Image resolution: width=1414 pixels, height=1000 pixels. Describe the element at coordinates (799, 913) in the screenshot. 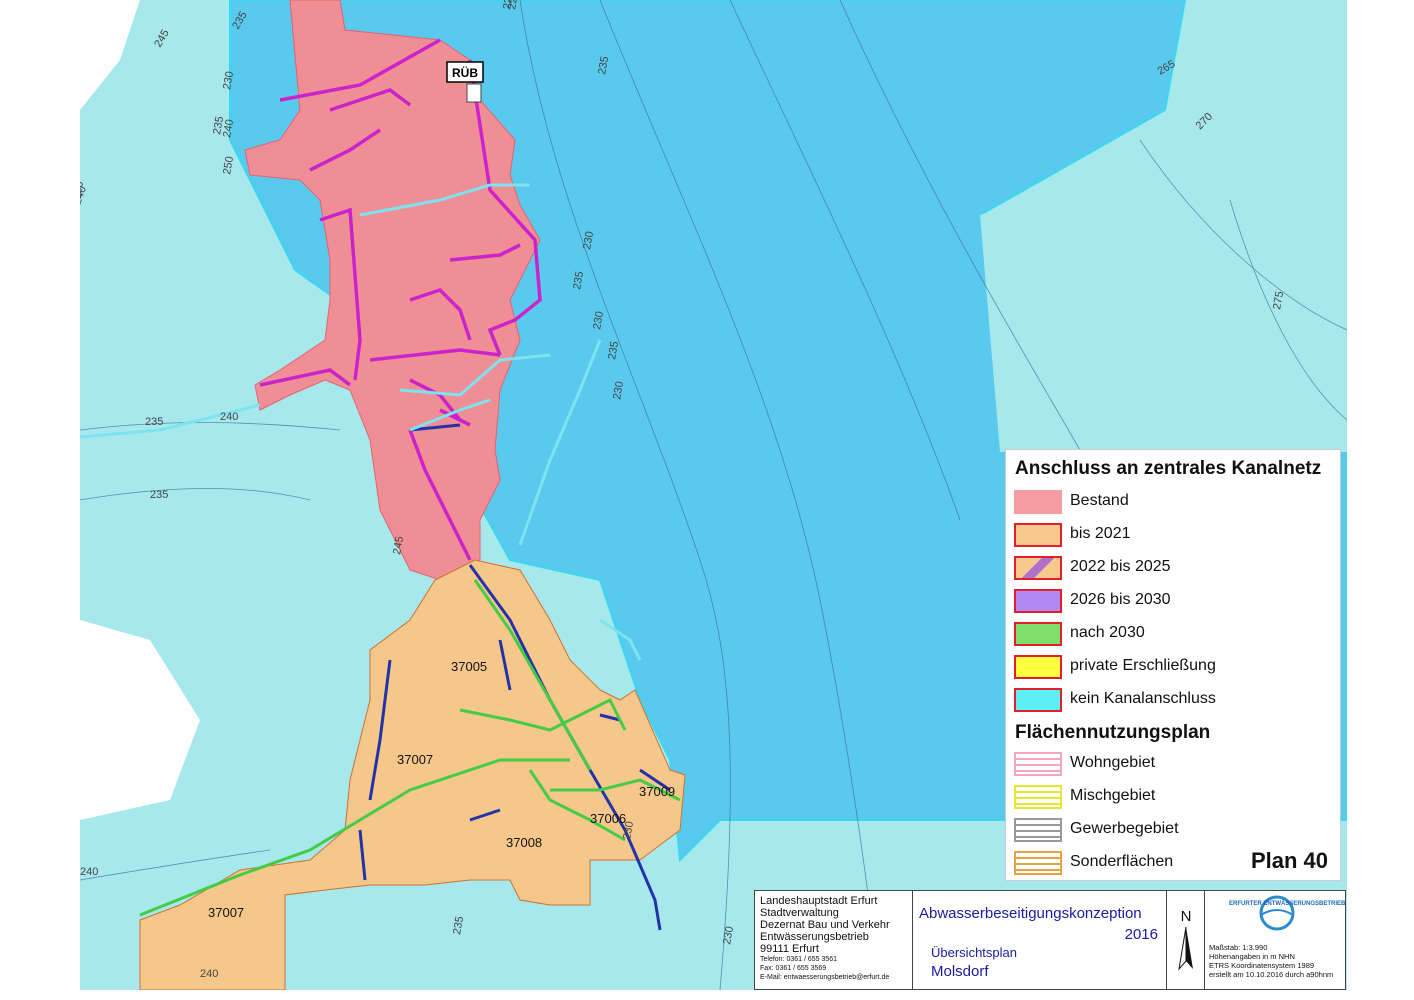

I see `org-line-2: Stadtverwaltung` at that location.